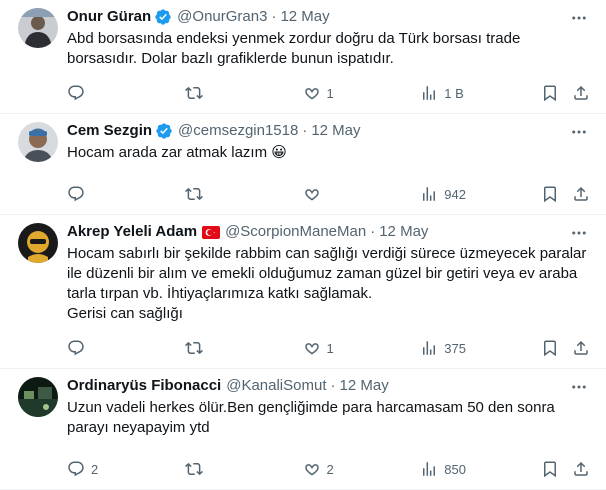 The image size is (606, 490). Describe the element at coordinates (109, 131) in the screenshot. I see `author-name: Cem Sezgin` at that location.